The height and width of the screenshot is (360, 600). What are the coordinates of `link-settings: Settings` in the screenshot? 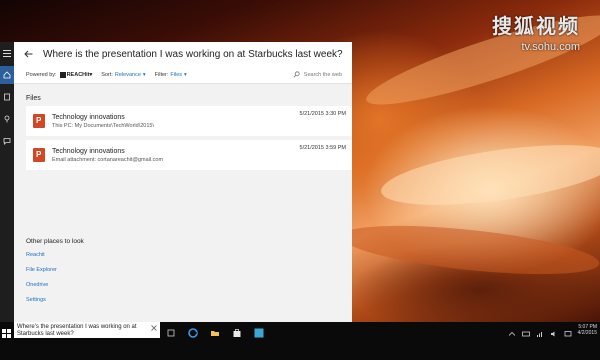 It's located at (55, 300).